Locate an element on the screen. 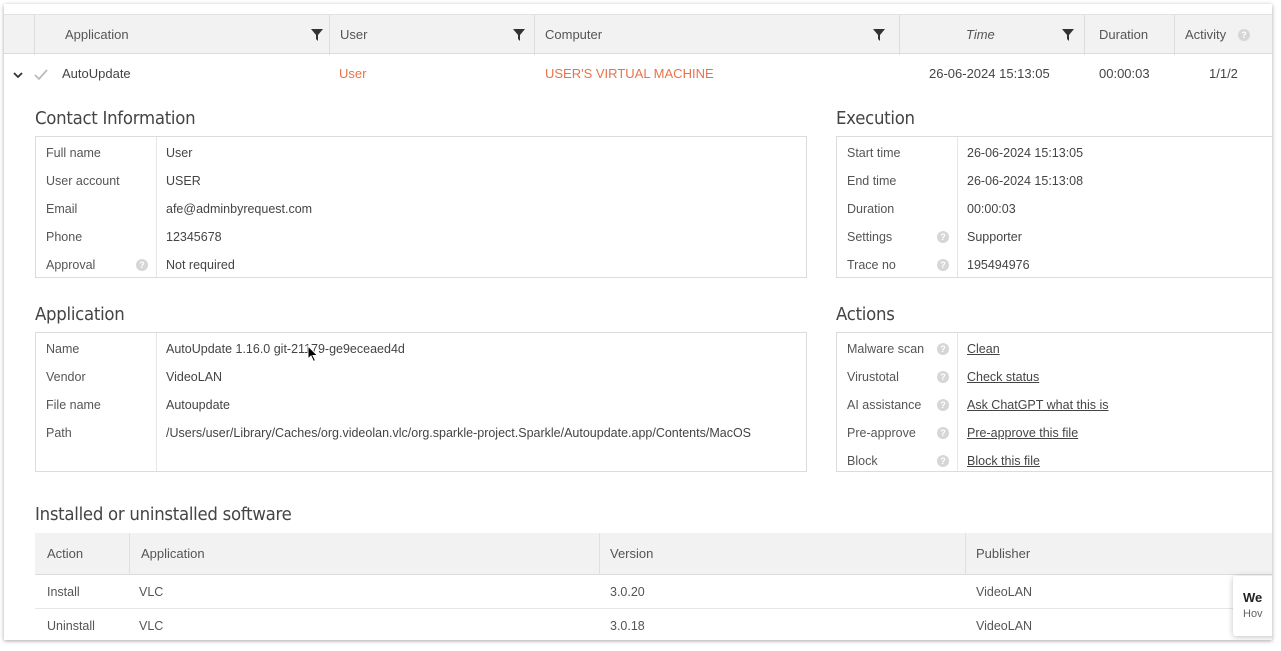 The height and width of the screenshot is (651, 1281). field-label: User account is located at coordinates (83, 181).